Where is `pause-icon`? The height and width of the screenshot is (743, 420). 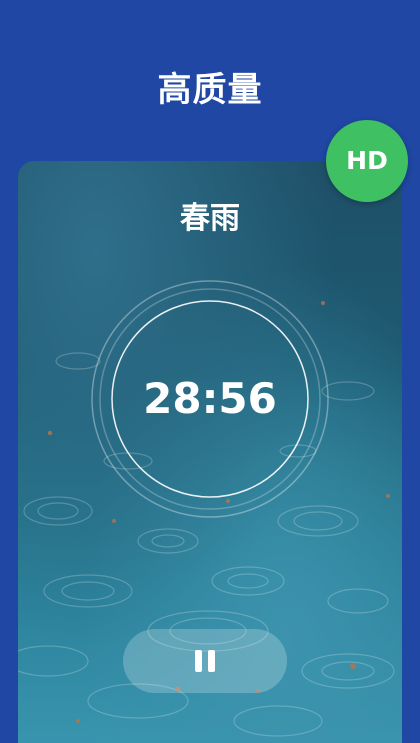 pause-icon is located at coordinates (205, 661).